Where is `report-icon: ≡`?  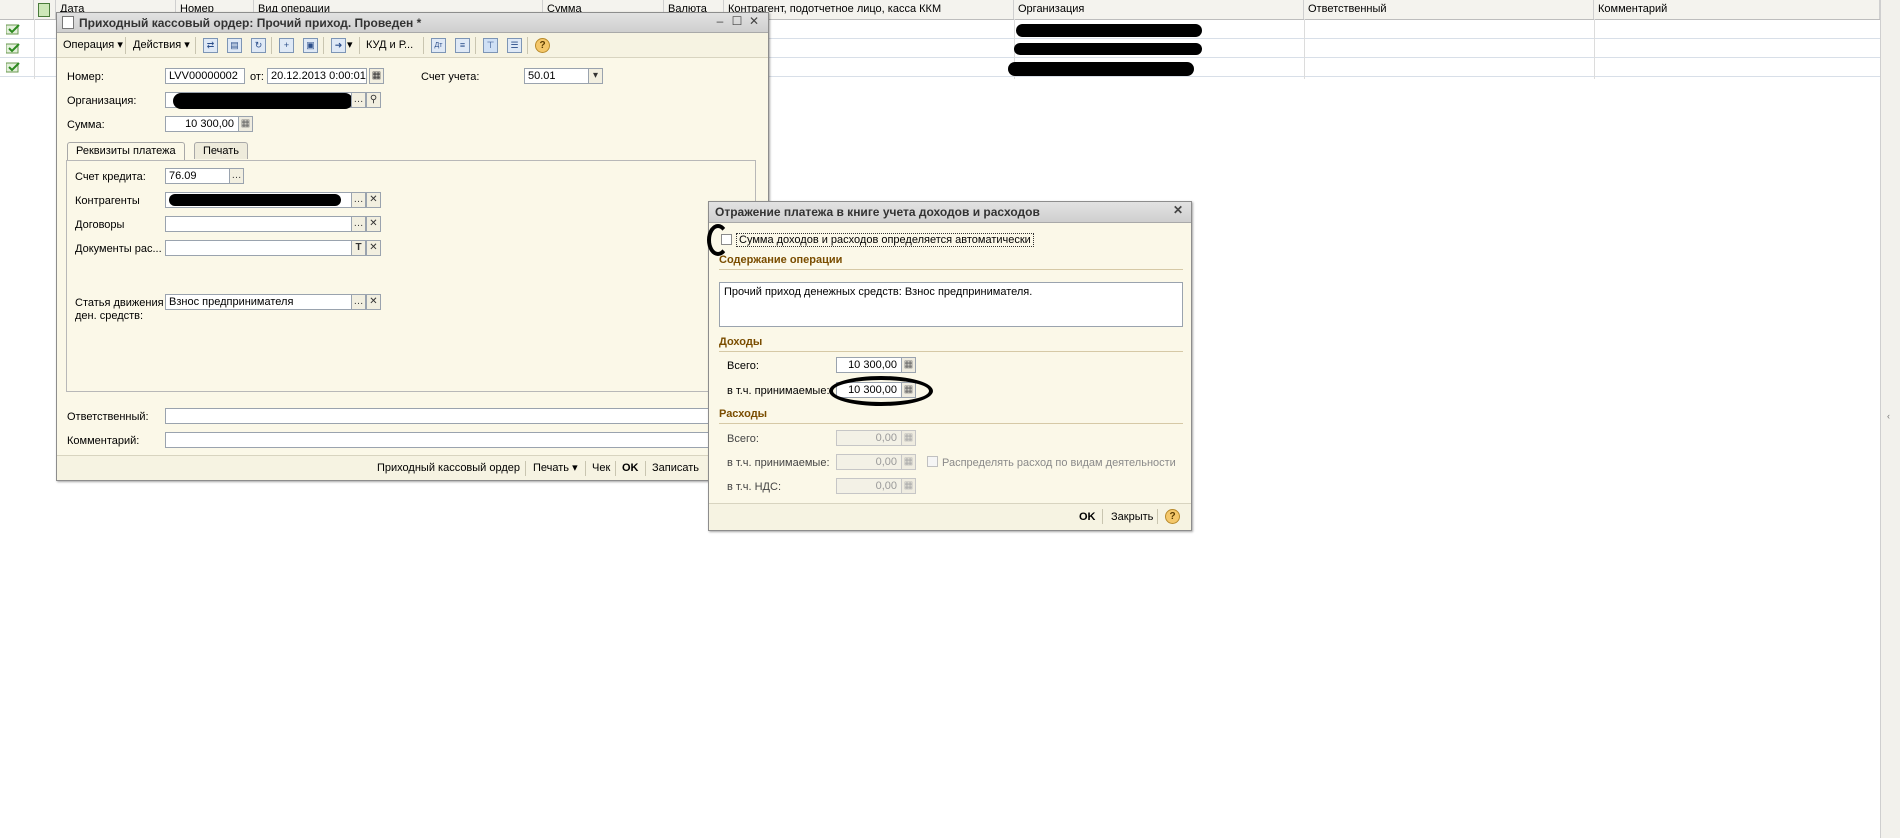
report-icon: ≡ is located at coordinates (462, 45).